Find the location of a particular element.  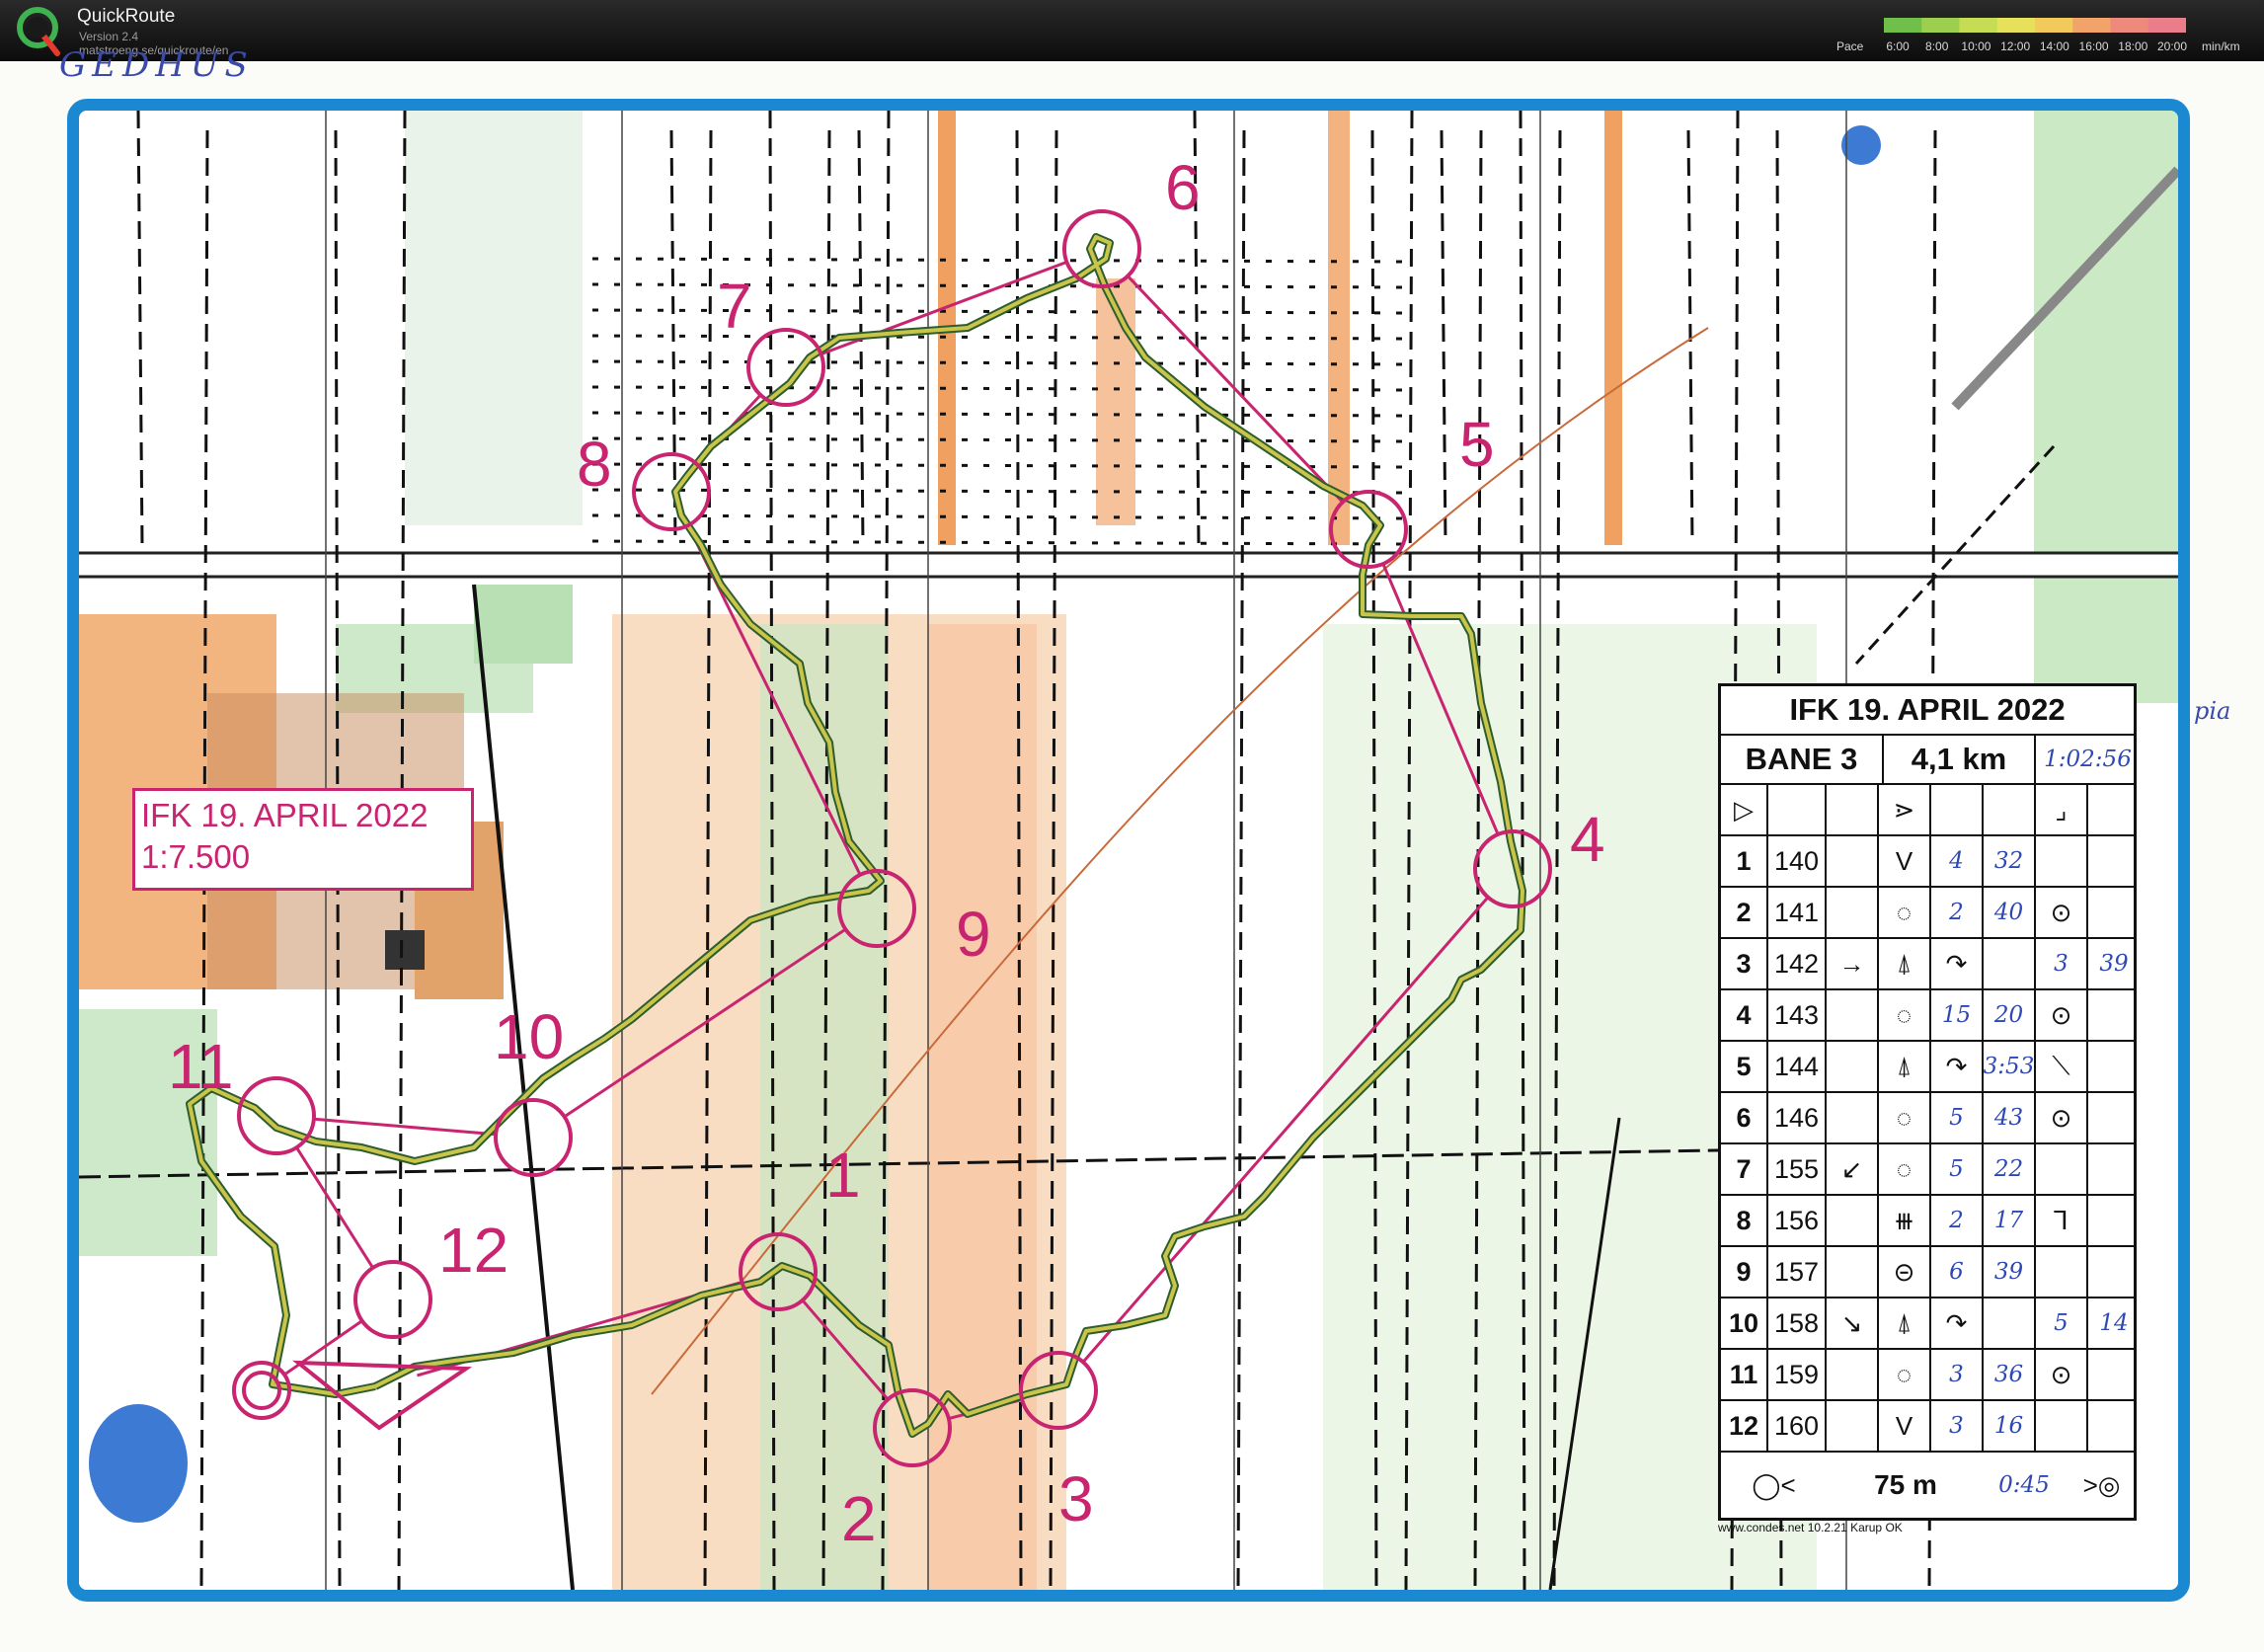

pace-tick: 10:00 is located at coordinates (1976, 46).